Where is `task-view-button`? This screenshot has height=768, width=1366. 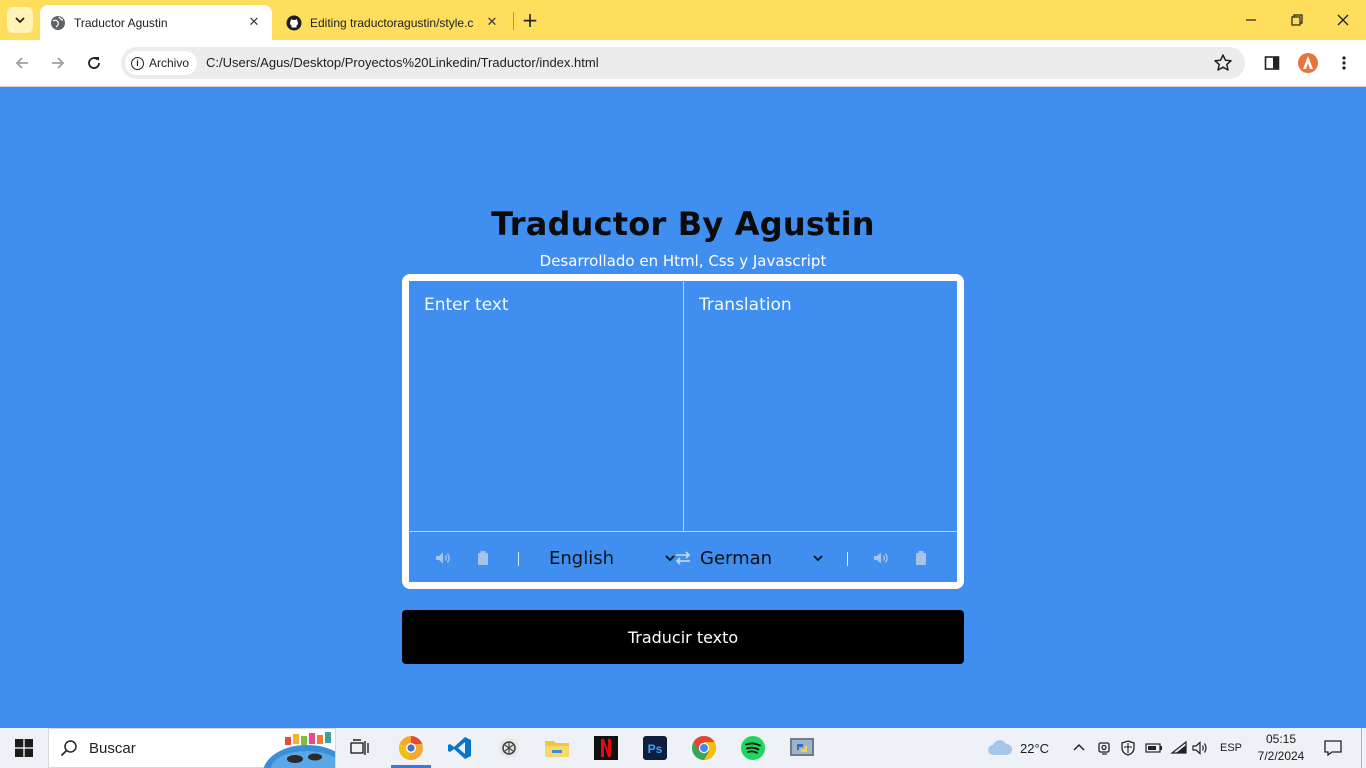 task-view-button is located at coordinates (360, 748).